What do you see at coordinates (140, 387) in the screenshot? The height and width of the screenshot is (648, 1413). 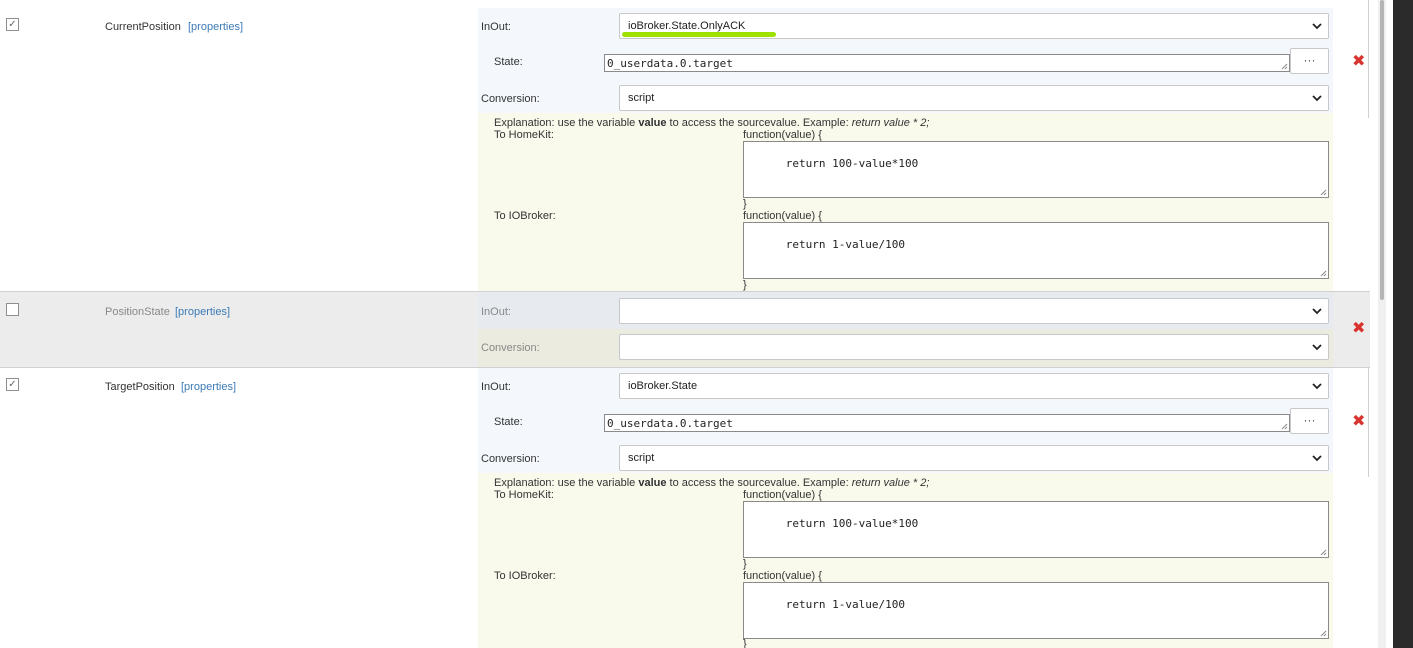 I see `characteristic-name: TargetPosition` at bounding box center [140, 387].